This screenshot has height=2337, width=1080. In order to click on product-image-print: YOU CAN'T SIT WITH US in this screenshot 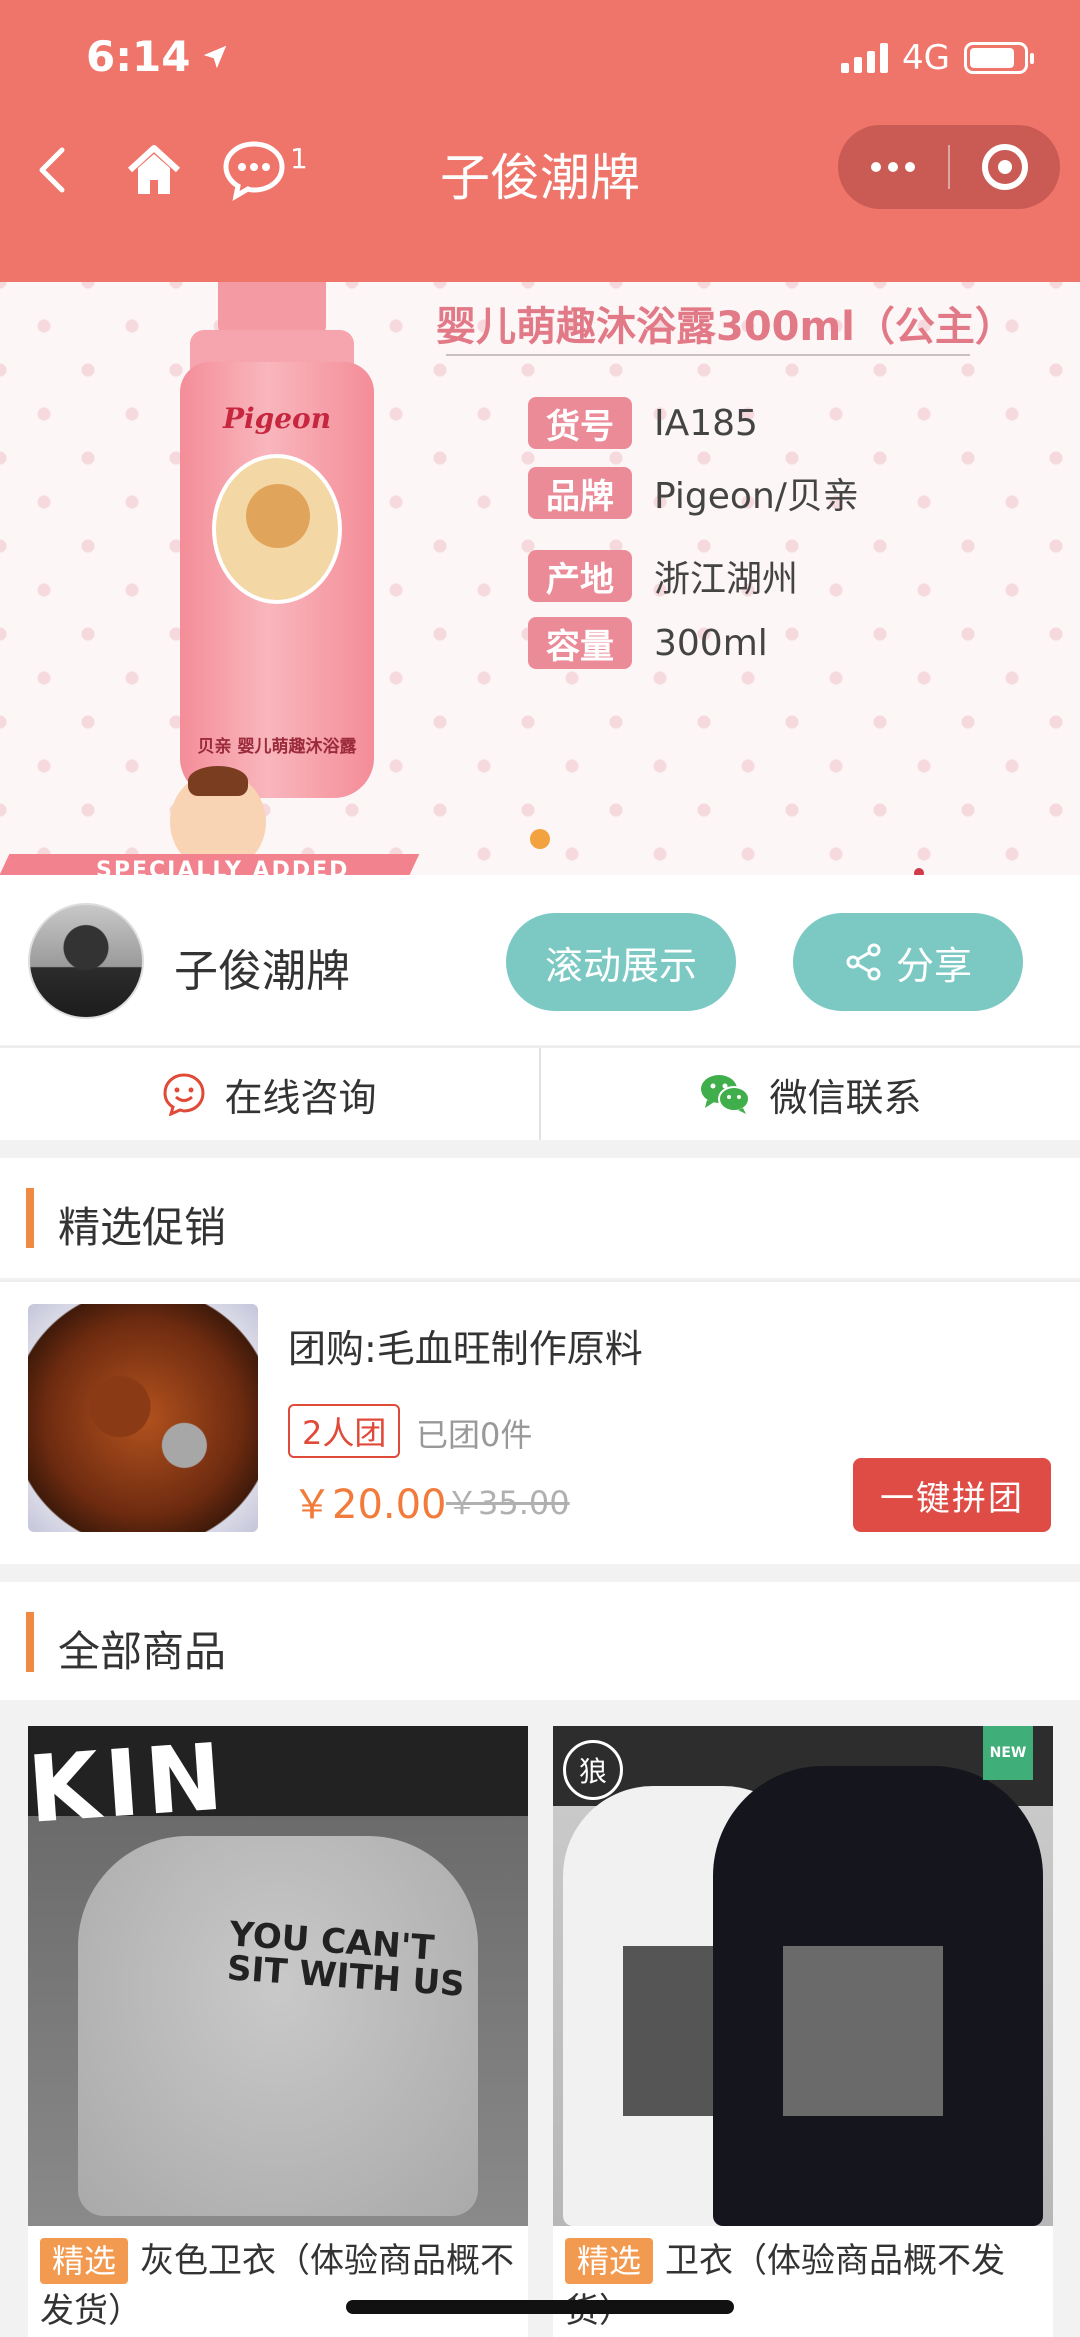, I will do `click(345, 1959)`.